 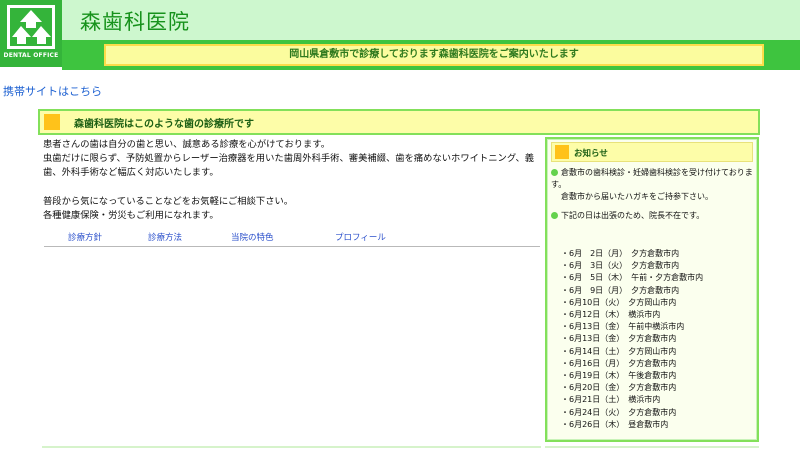 What do you see at coordinates (434, 55) in the screenshot?
I see `header-tagline: 岡山県倉敷市で診療しております森歯科医院をご案内いたします` at bounding box center [434, 55].